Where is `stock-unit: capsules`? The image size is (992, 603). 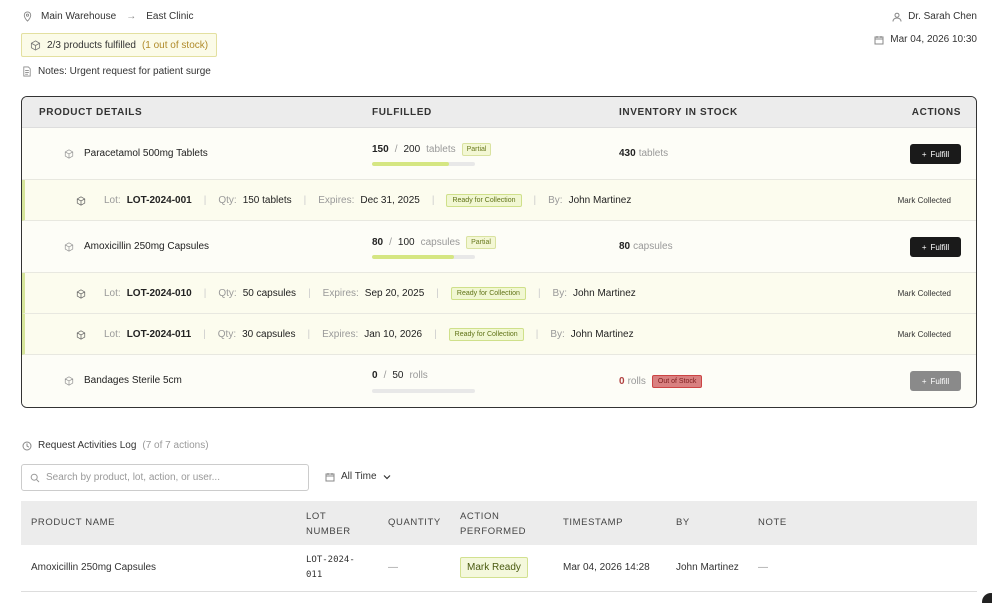 stock-unit: capsules is located at coordinates (653, 246).